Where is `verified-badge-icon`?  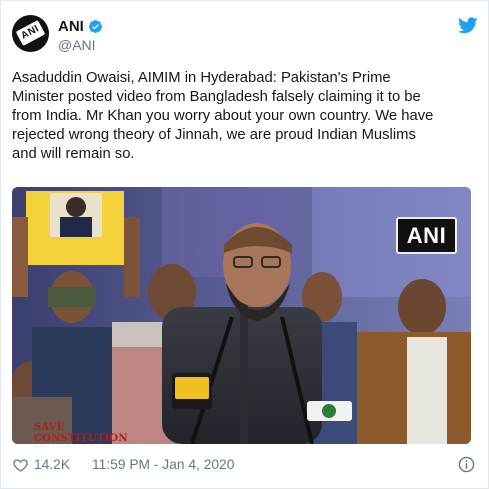 verified-badge-icon is located at coordinates (95, 26).